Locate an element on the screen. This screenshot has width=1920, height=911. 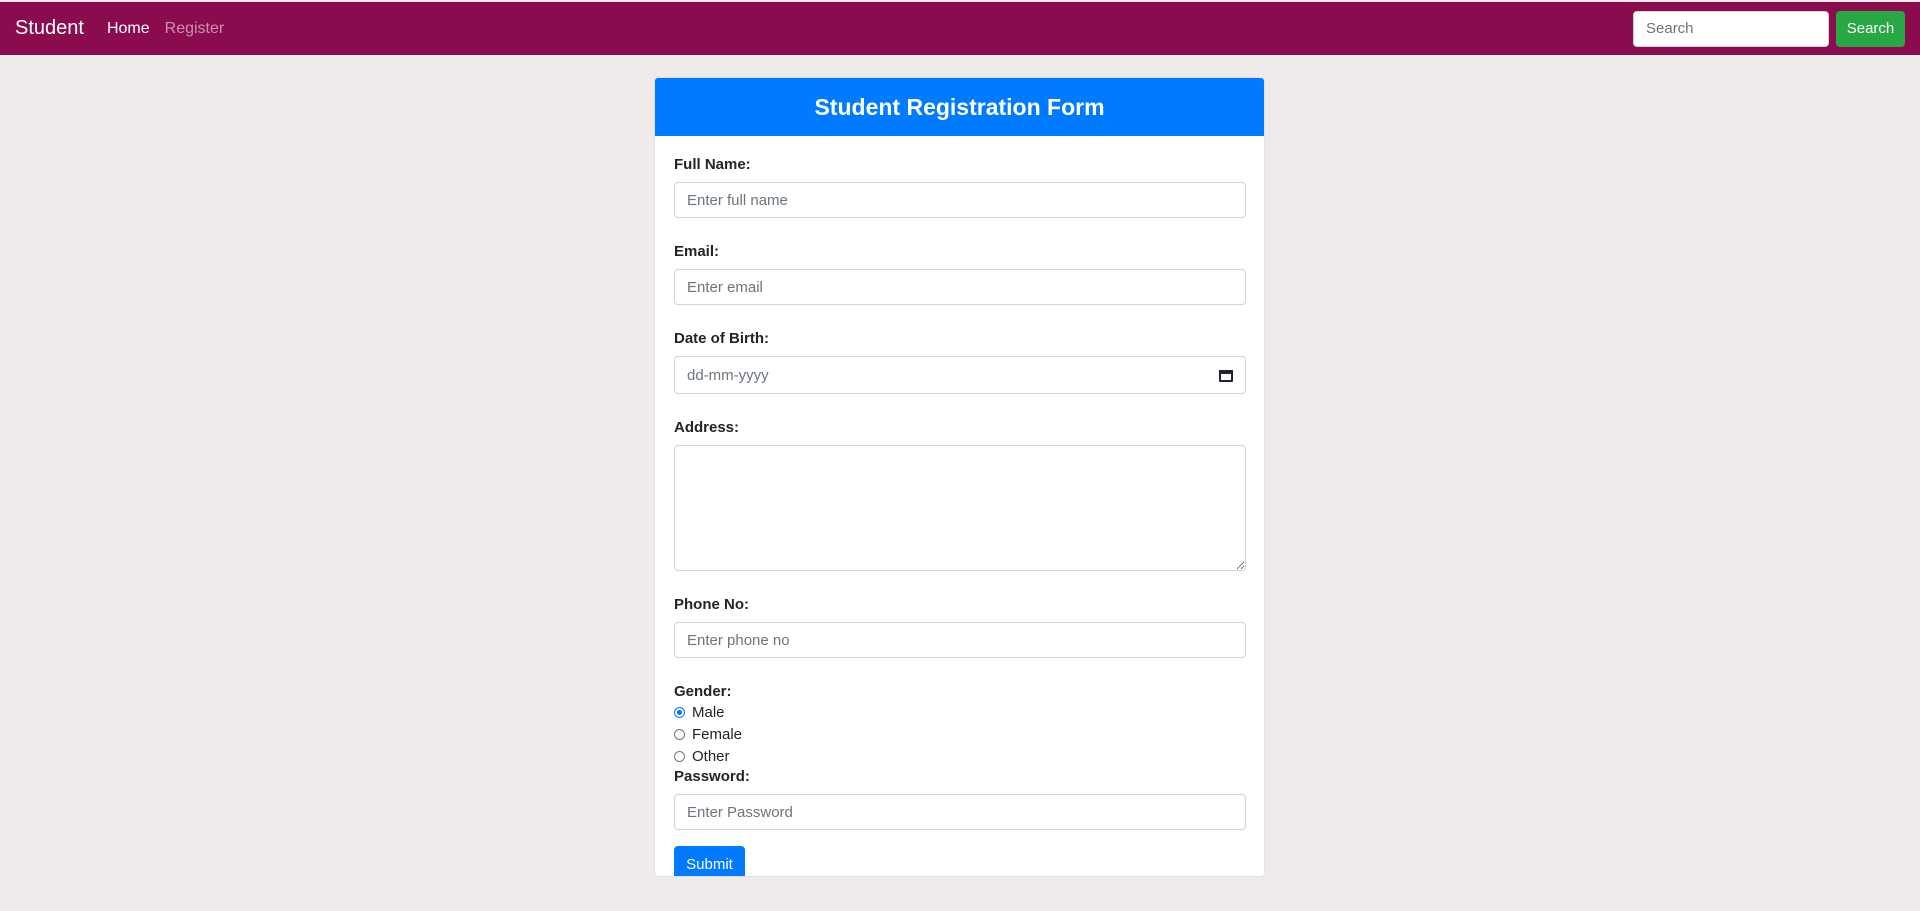
full-name-label: Full Name: is located at coordinates (712, 164).